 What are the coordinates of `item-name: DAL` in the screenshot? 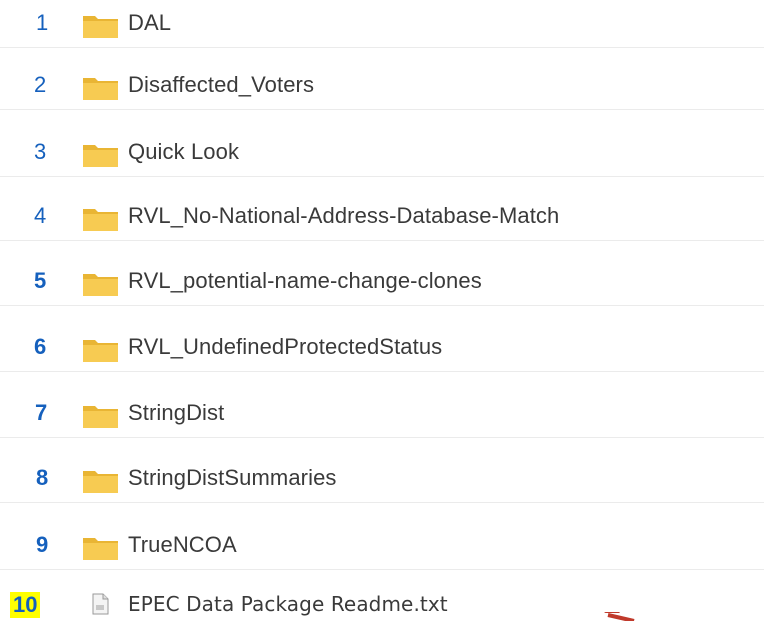 It's located at (150, 22).